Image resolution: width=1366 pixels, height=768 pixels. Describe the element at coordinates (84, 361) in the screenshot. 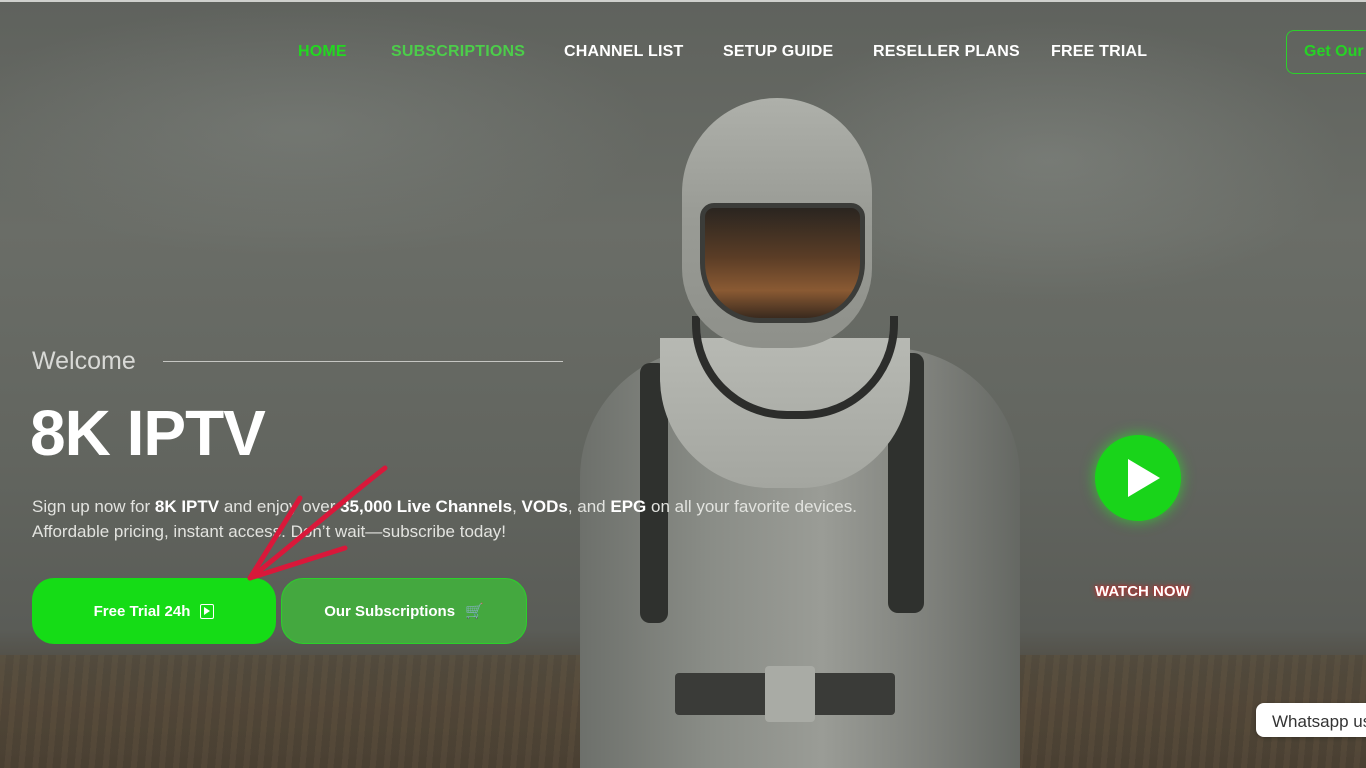

I see `welcome-label: Welcome` at that location.